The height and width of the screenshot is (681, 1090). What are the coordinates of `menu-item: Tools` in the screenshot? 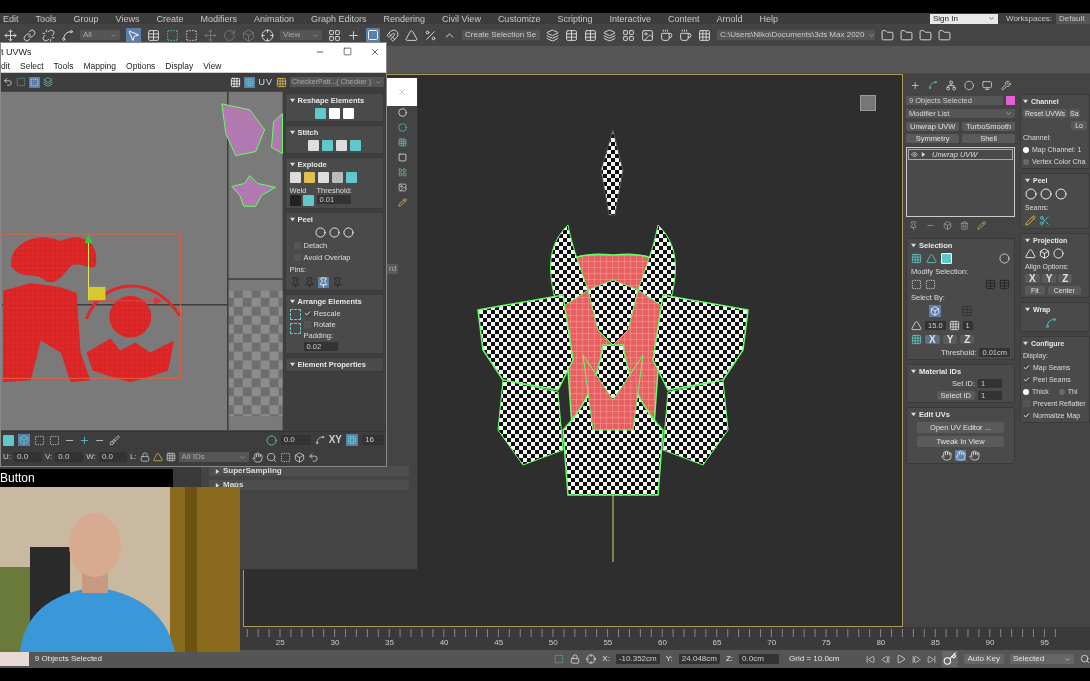 It's located at (46, 18).